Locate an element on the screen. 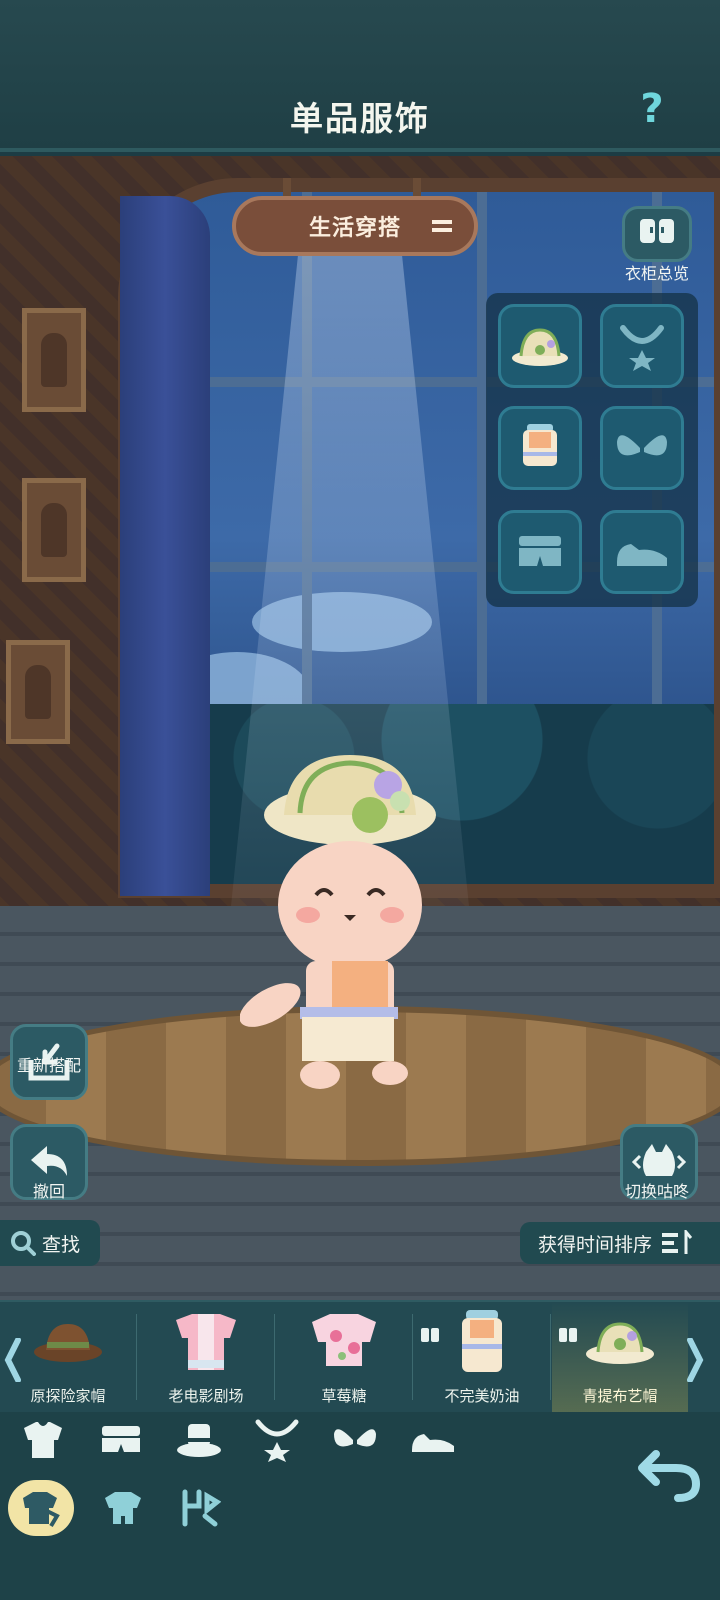 Image resolution: width=720 pixels, height=1600 pixels. bear-character is located at coordinates (338, 922).